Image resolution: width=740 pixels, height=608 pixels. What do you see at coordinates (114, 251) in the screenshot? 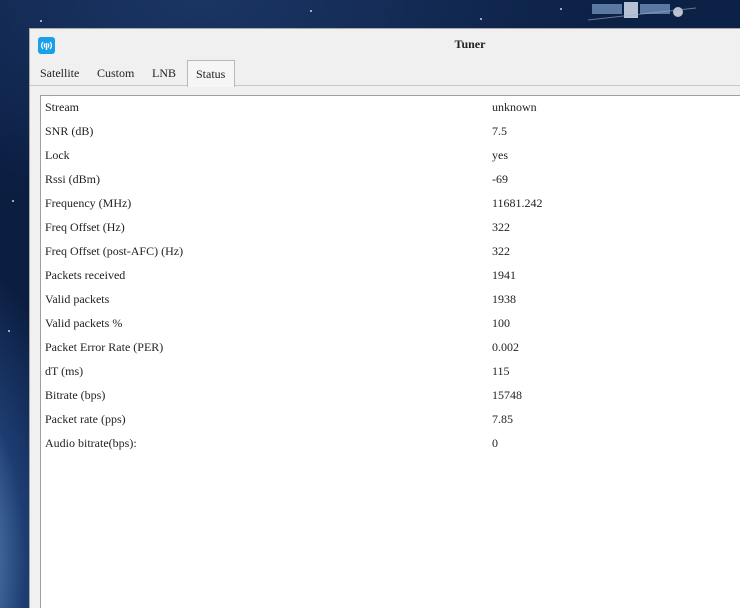
I see `status-key: Freq Offset (post-AFC) (Hz)` at bounding box center [114, 251].